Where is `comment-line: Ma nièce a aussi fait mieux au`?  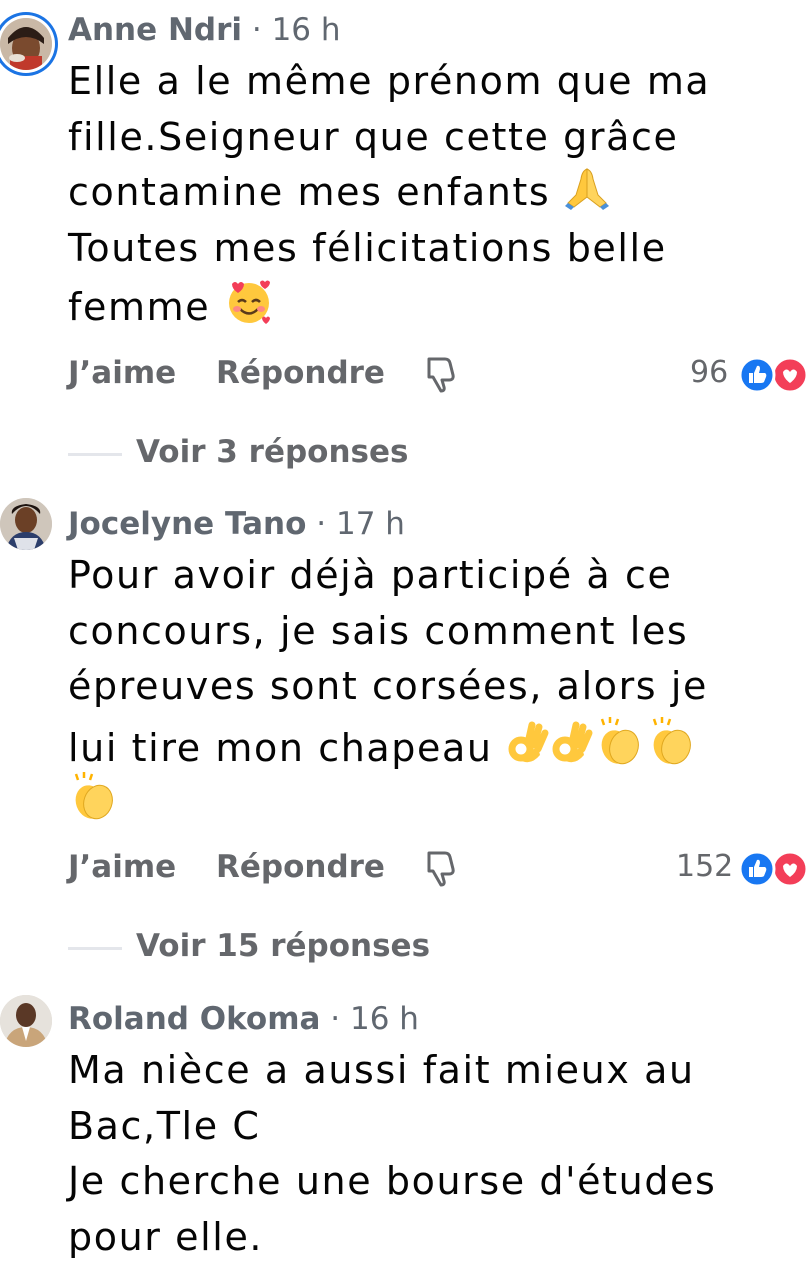
comment-line: Ma nièce a aussi fait mieux au is located at coordinates (381, 1070).